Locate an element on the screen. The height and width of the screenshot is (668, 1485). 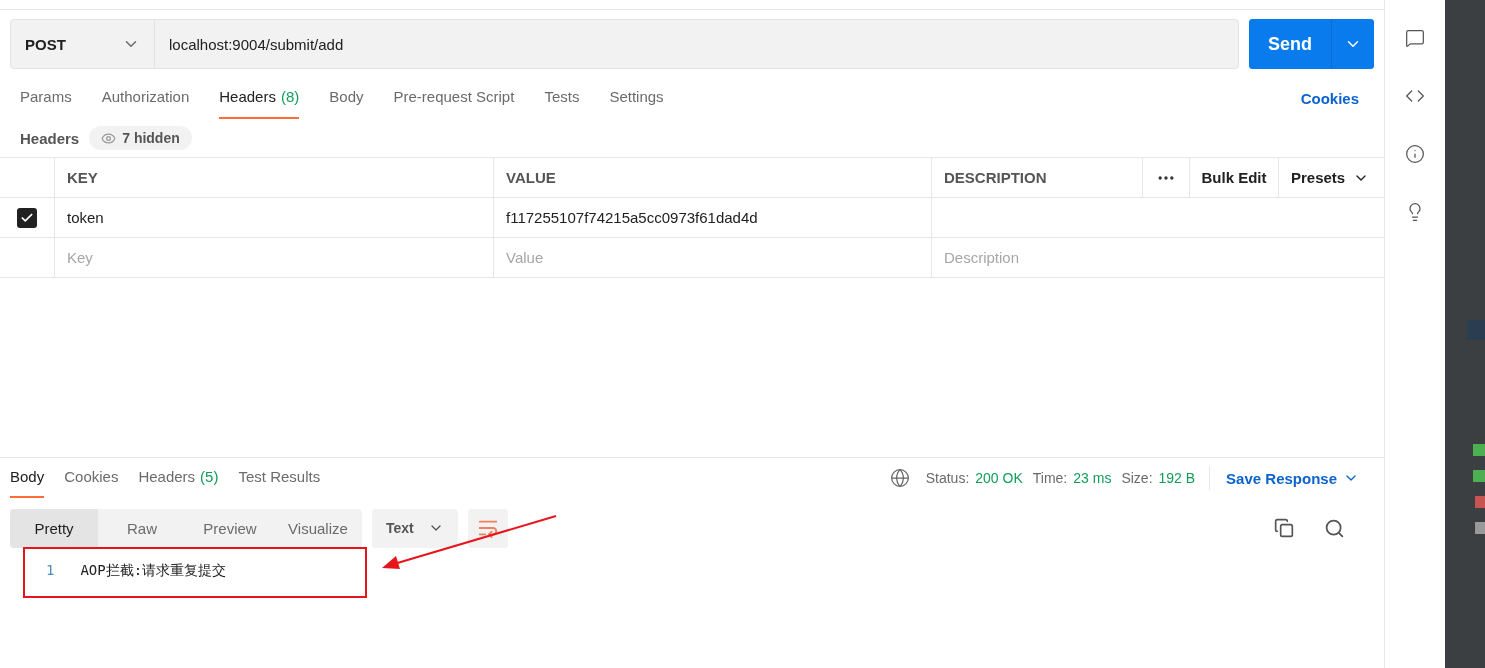
view-mode-tab: Preview is located at coordinates (230, 528).